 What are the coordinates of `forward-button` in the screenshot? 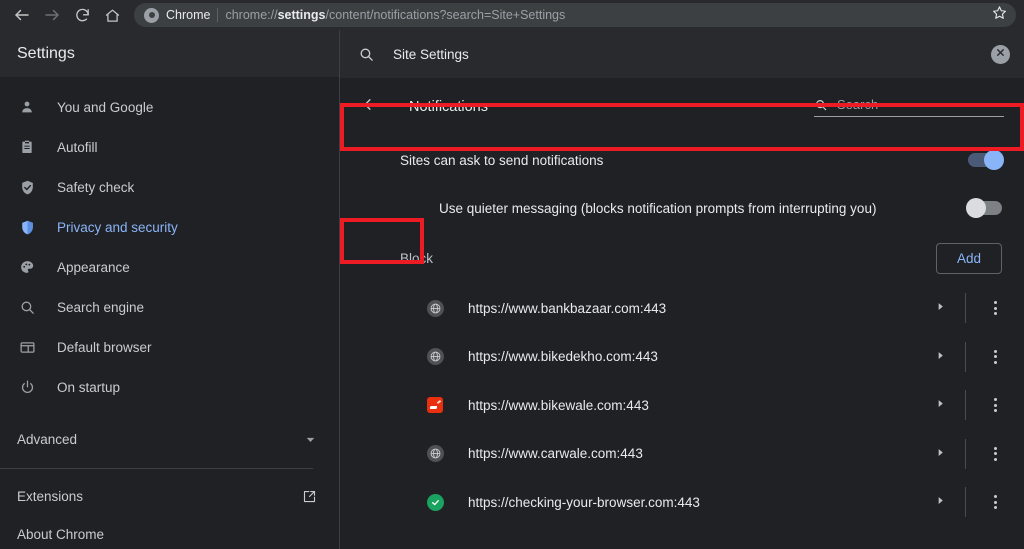 It's located at (52, 15).